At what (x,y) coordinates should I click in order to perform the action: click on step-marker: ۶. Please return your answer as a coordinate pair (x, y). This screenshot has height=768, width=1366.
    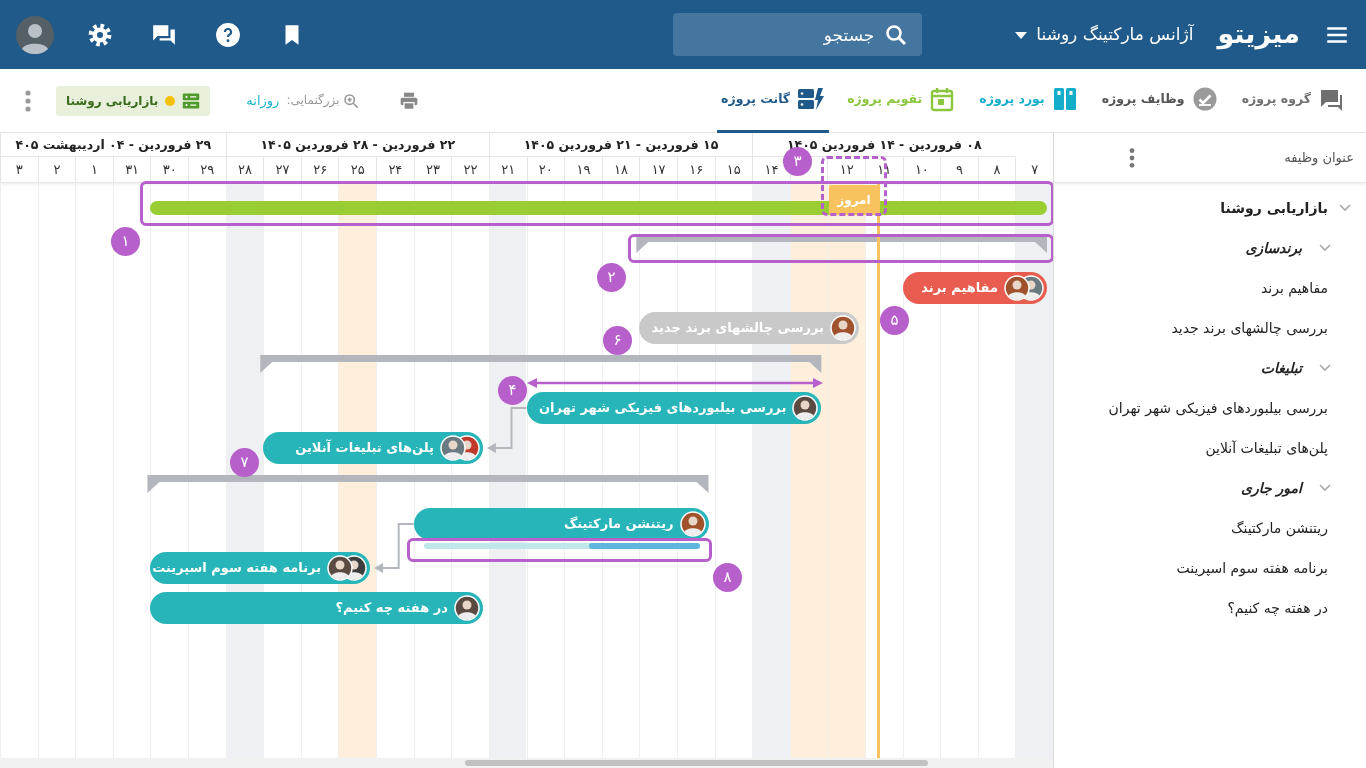
    Looking at the image, I should click on (617, 340).